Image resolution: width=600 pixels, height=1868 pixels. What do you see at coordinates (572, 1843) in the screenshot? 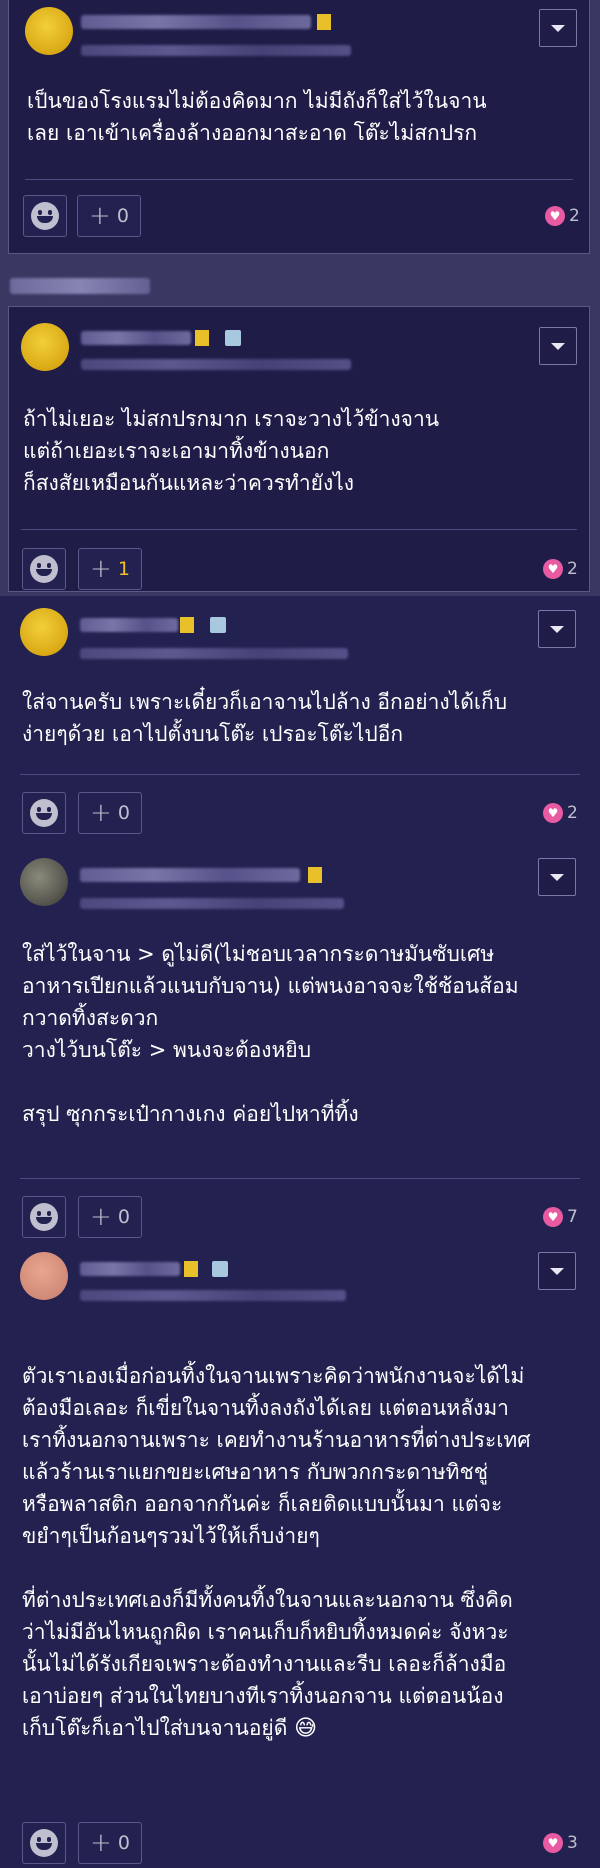
I see `heart-count: 3` at bounding box center [572, 1843].